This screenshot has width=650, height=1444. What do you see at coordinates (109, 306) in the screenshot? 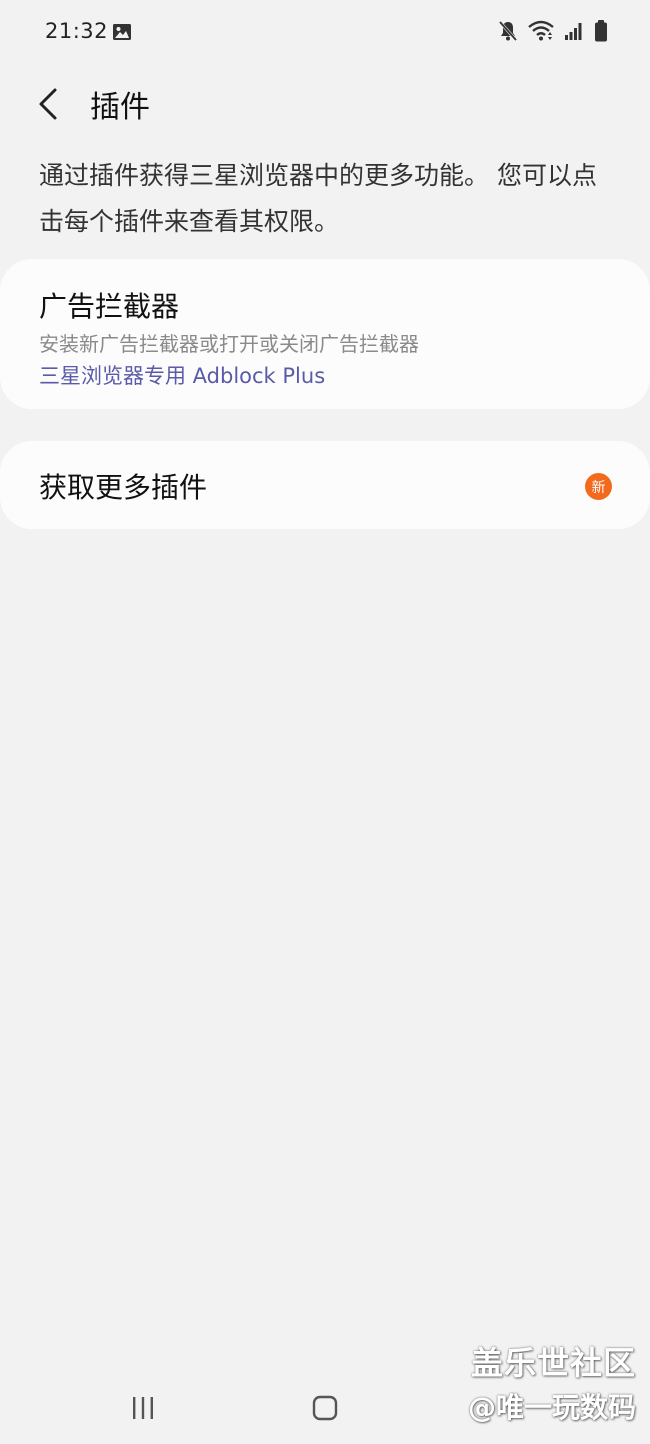
I see `ad-blockers-title: 广告拦截器` at bounding box center [109, 306].